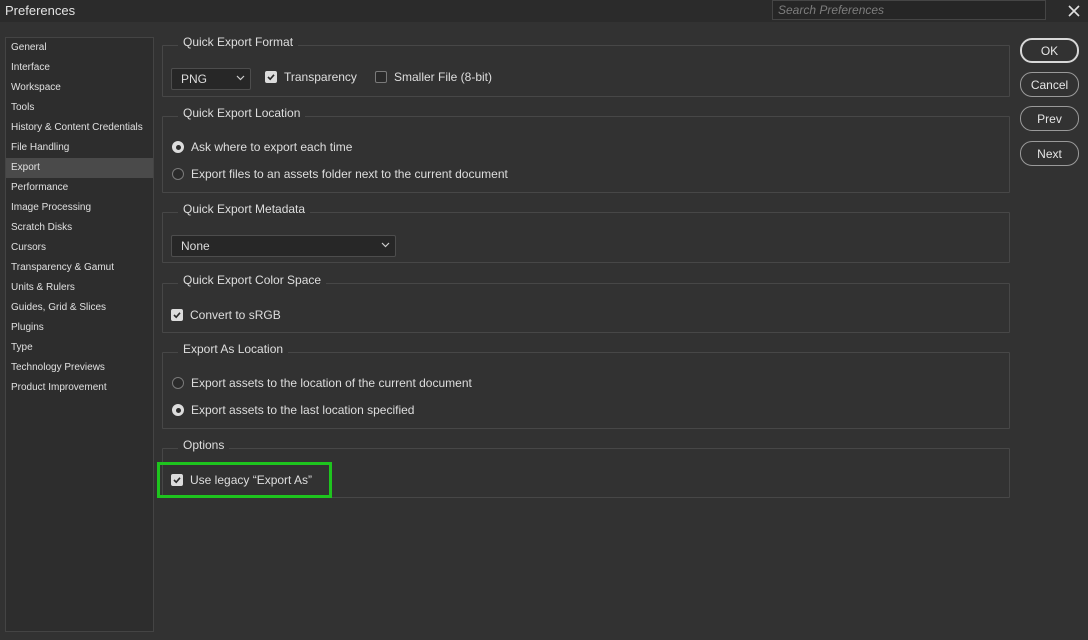  I want to click on sidebar-item-units-rulers: Units & Rulers, so click(79, 288).